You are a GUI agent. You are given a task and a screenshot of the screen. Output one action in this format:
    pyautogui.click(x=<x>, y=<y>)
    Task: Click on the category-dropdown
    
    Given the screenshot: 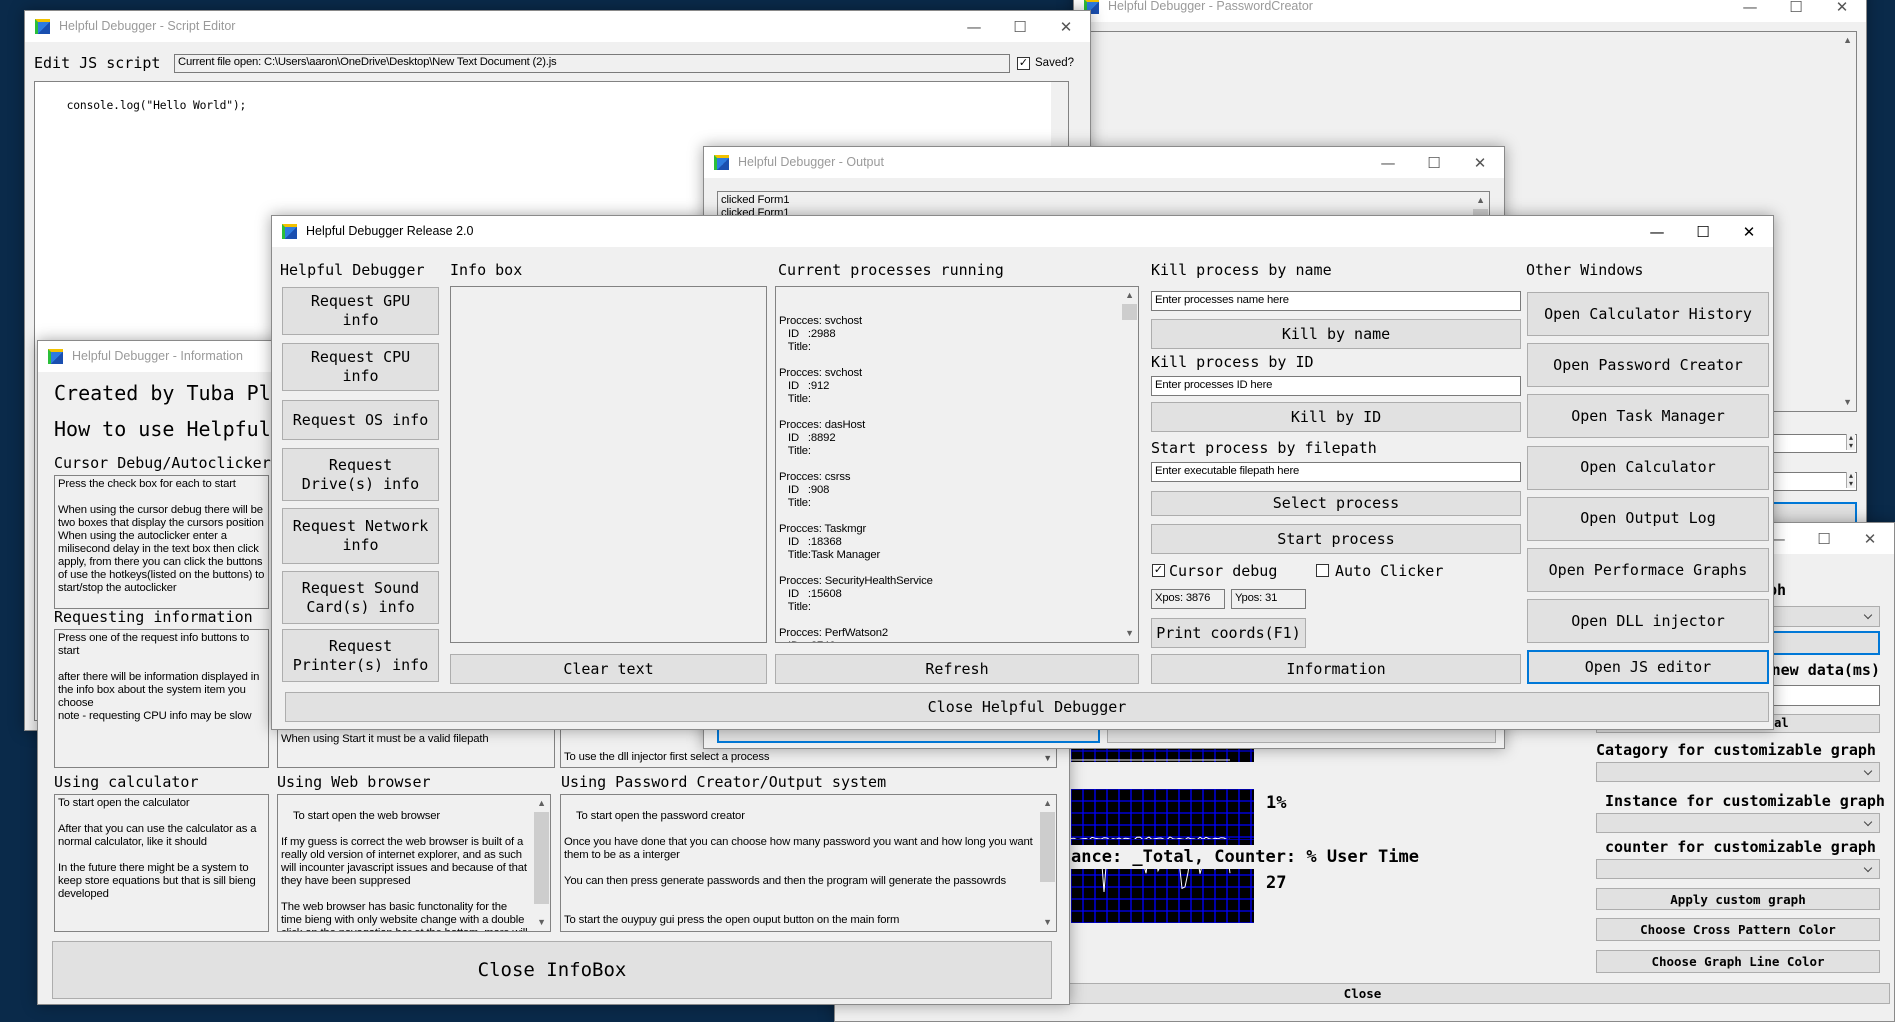 What is the action you would take?
    pyautogui.click(x=1738, y=772)
    